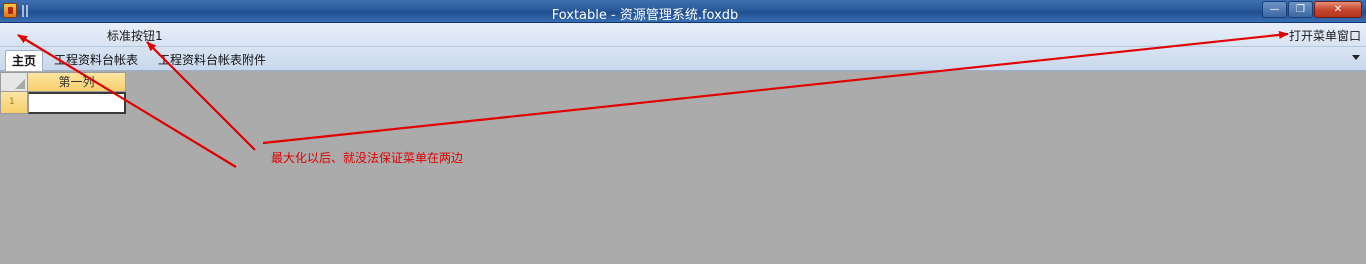 This screenshot has height=264, width=1366. I want to click on arrow-to-standard-button, so click(201, 96).